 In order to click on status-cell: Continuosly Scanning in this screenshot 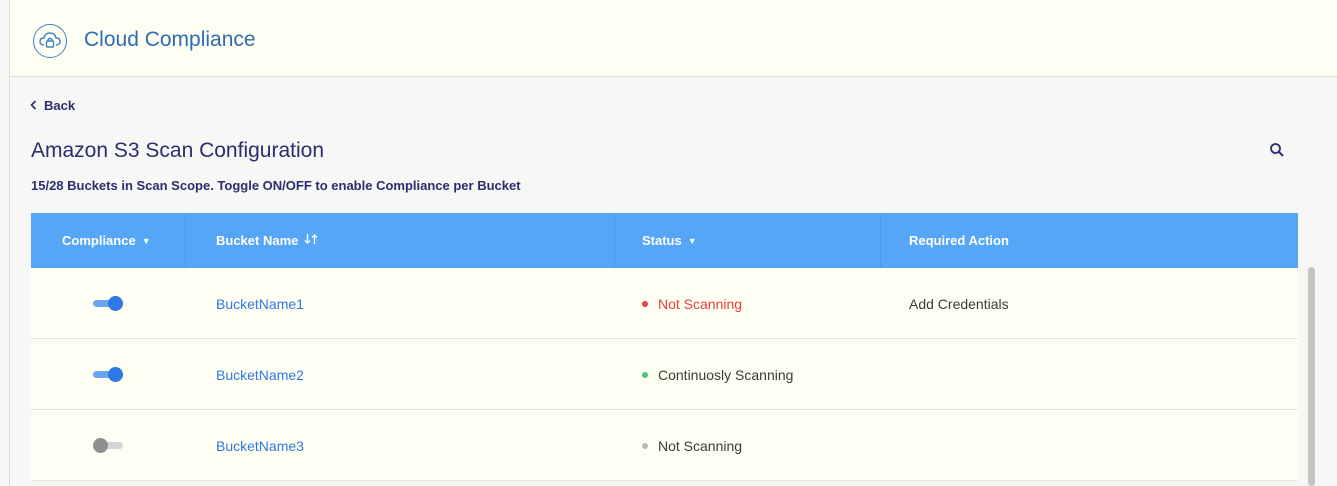, I will do `click(717, 375)`.